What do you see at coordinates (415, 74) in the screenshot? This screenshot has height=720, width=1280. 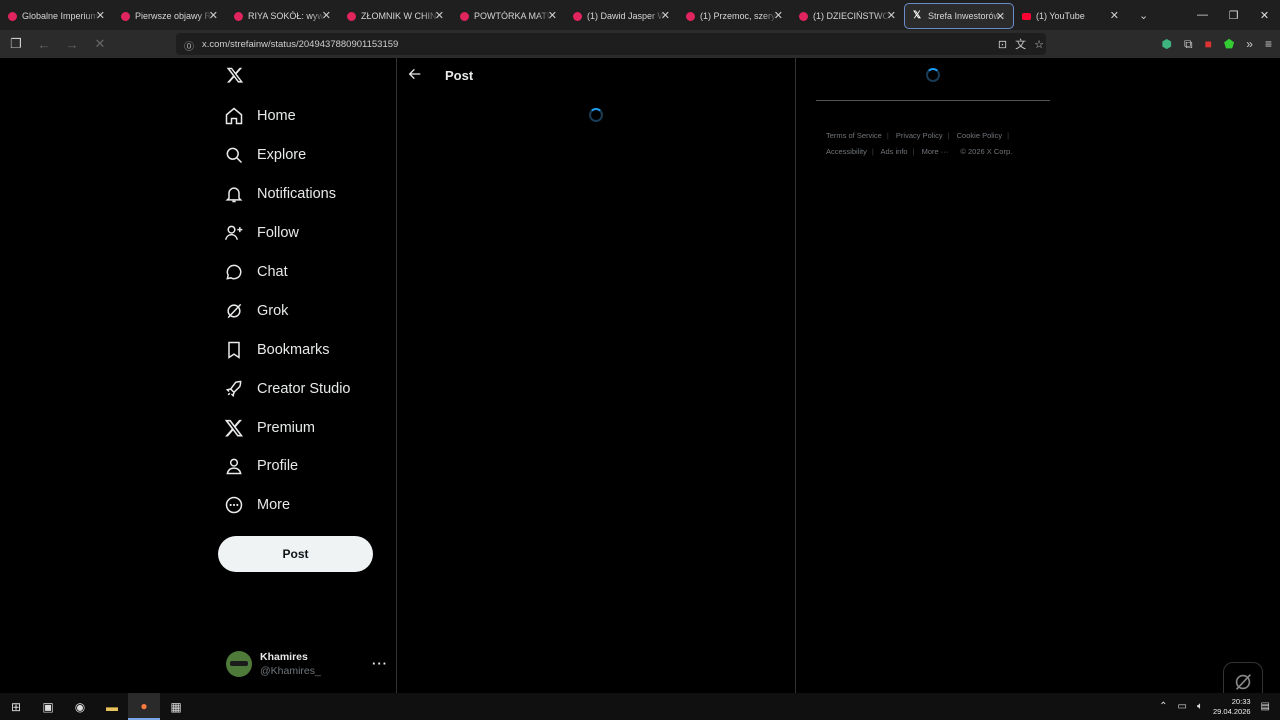 I see `back-arrow-icon` at bounding box center [415, 74].